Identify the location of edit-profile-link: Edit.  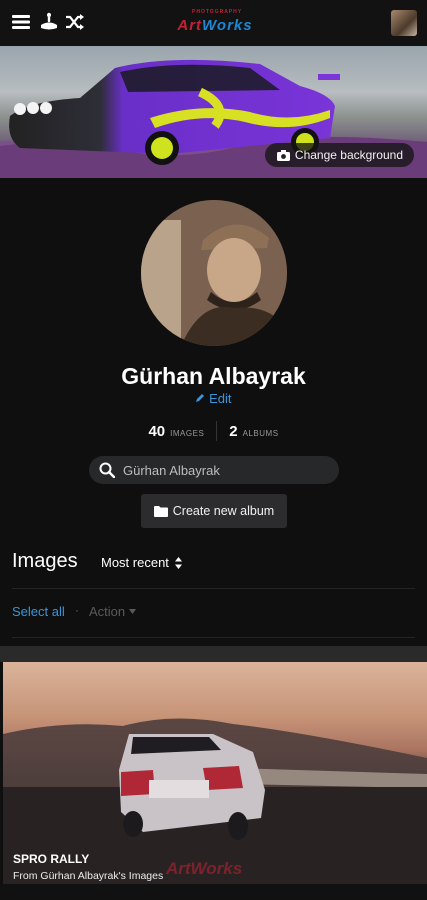
(213, 398).